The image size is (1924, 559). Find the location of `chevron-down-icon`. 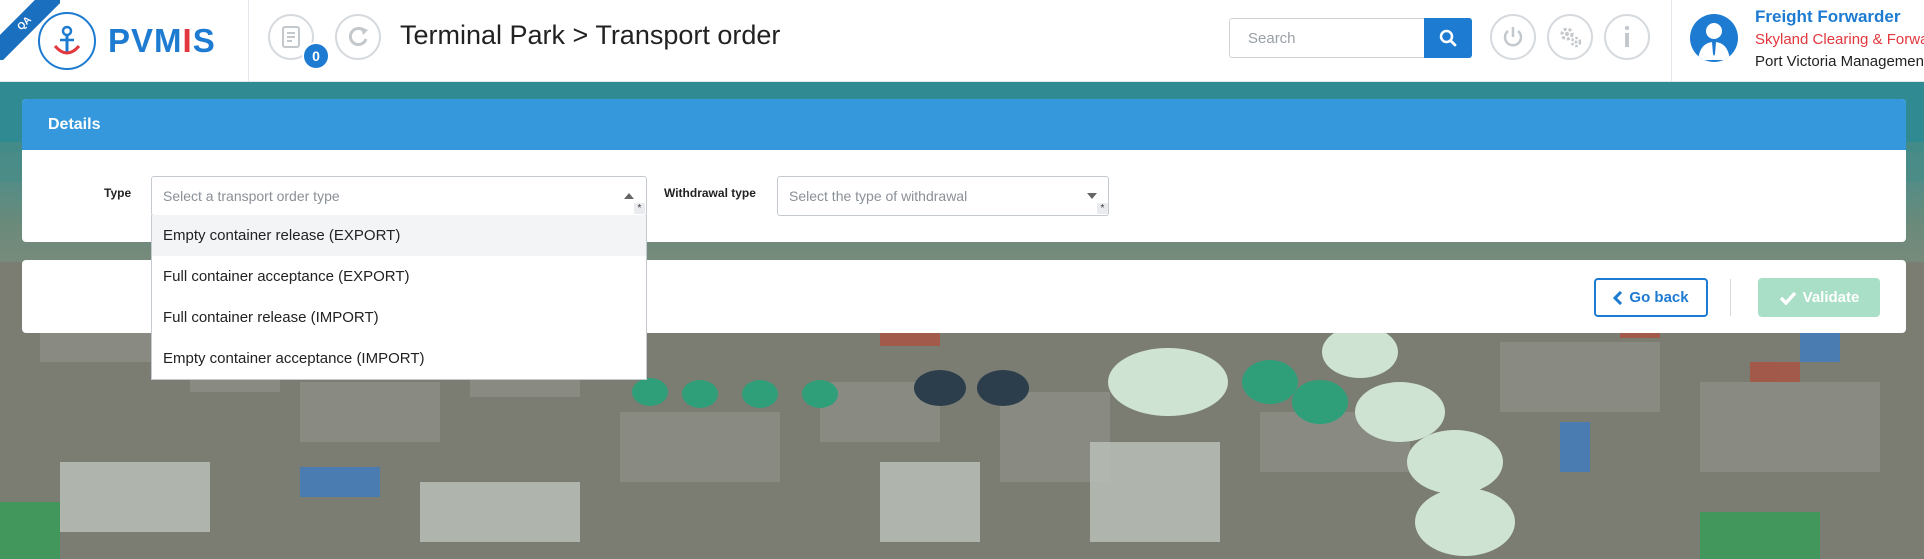

chevron-down-icon is located at coordinates (1092, 196).